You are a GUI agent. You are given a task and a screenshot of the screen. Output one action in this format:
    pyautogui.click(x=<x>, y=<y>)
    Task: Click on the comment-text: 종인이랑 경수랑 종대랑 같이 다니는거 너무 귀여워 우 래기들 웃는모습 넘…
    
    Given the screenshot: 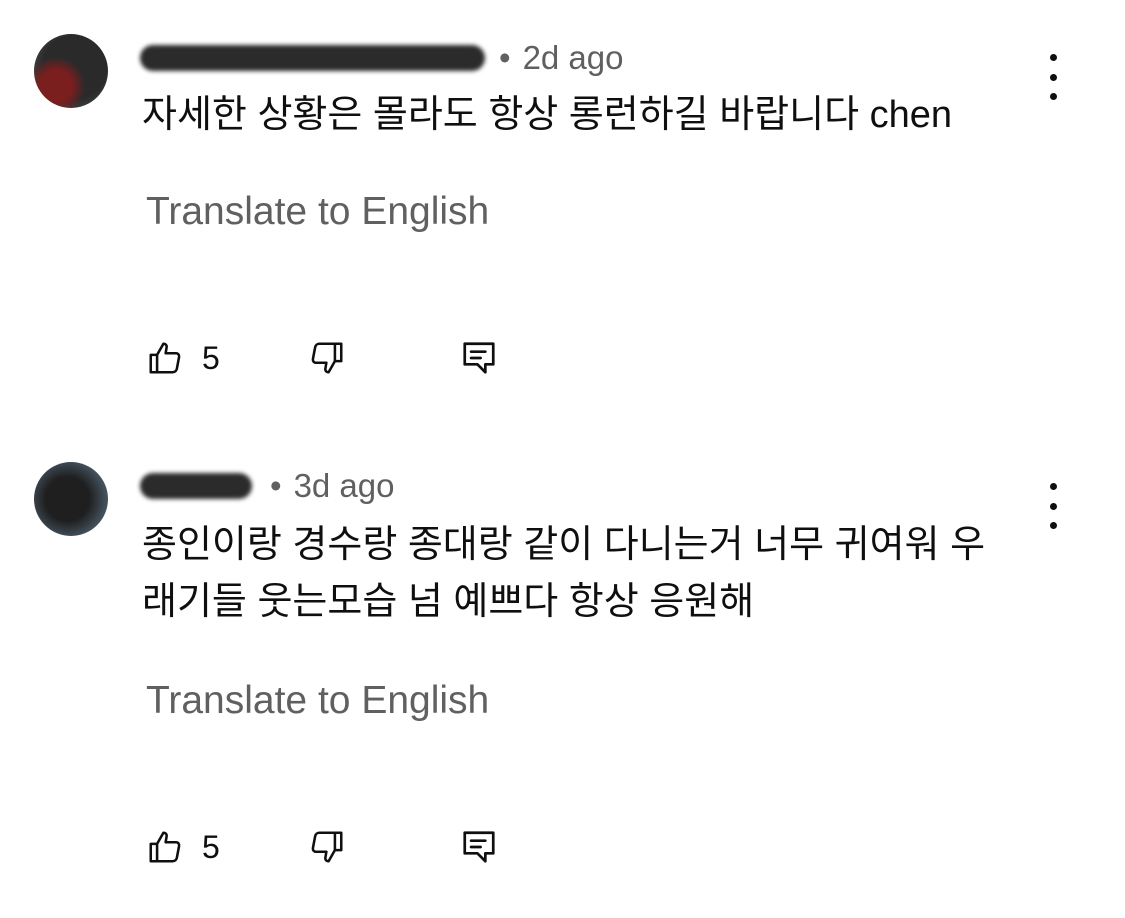 What is the action you would take?
    pyautogui.click(x=564, y=573)
    